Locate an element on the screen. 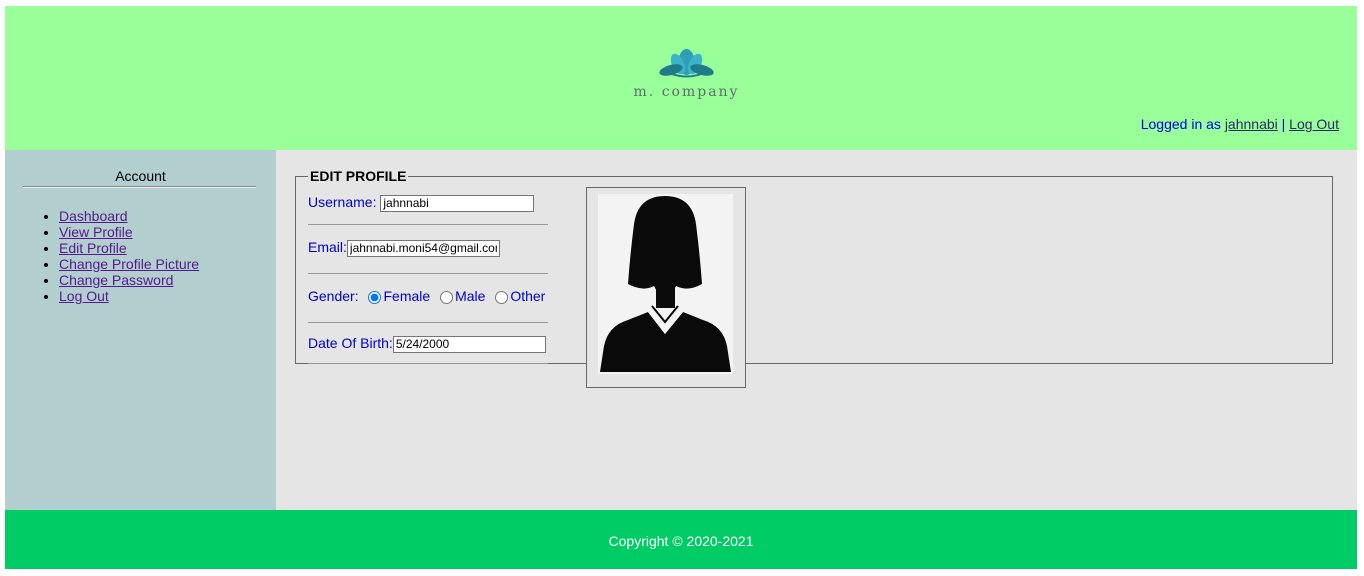 The width and height of the screenshot is (1364, 576). gender-label: Gender: is located at coordinates (333, 296).